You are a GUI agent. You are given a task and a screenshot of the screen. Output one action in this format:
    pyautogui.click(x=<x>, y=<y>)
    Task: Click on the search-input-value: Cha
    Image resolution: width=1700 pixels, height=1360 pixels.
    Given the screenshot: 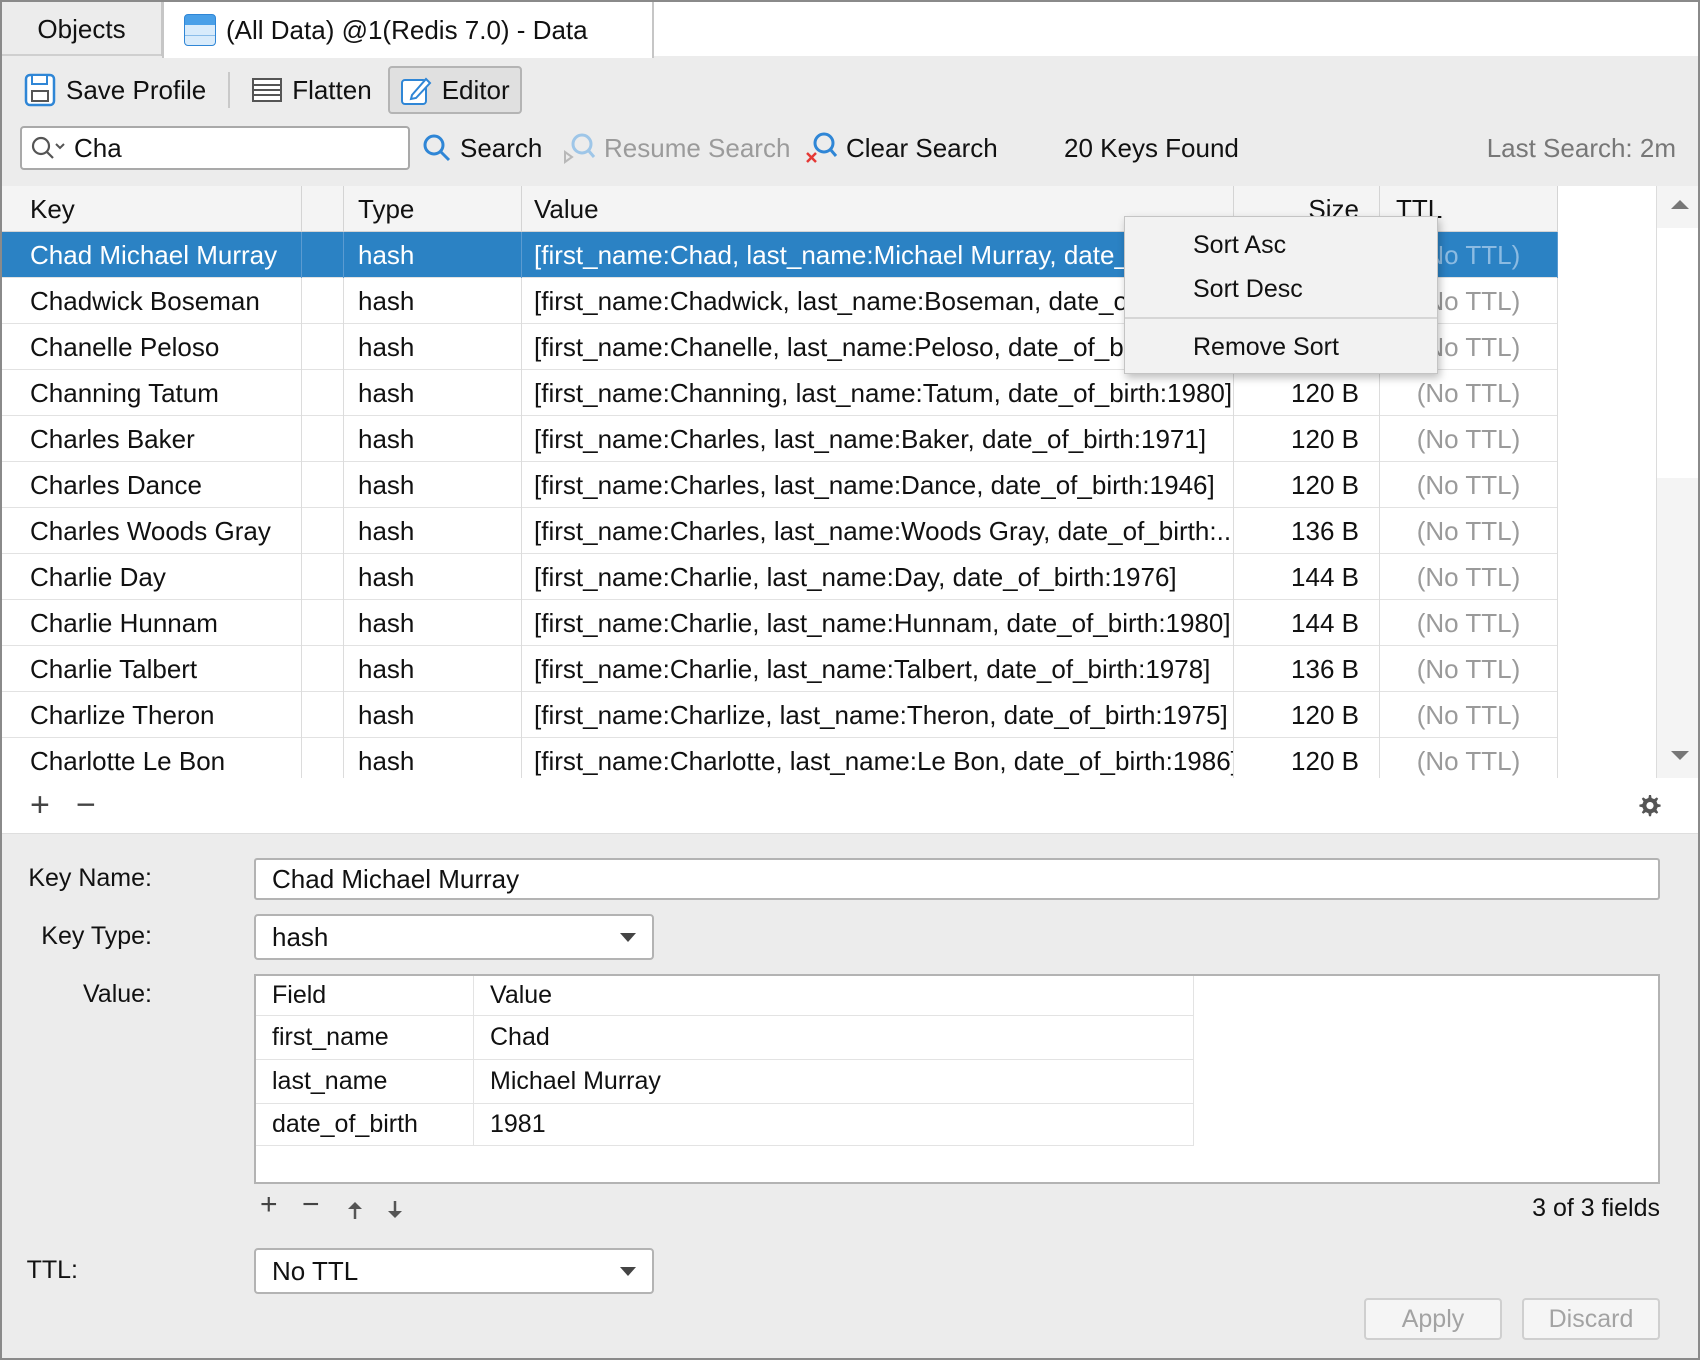 What is the action you would take?
    pyautogui.click(x=98, y=147)
    